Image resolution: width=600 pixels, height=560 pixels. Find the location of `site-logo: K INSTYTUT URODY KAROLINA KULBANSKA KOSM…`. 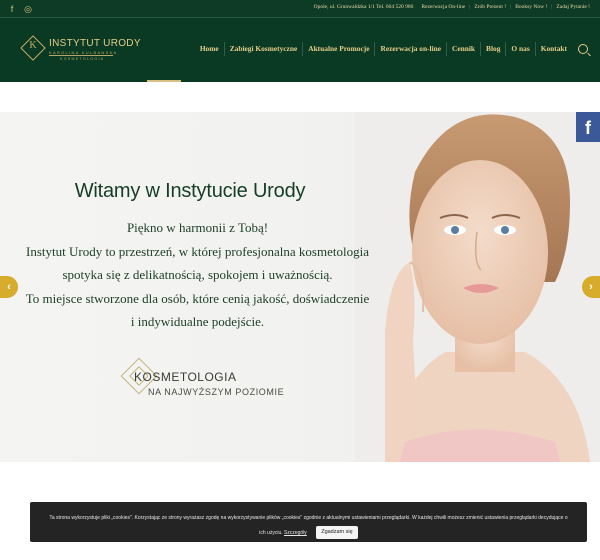

site-logo: K INSTYTUT URODY KAROLINA KULBANSKA KOSM… is located at coordinates (80, 52).